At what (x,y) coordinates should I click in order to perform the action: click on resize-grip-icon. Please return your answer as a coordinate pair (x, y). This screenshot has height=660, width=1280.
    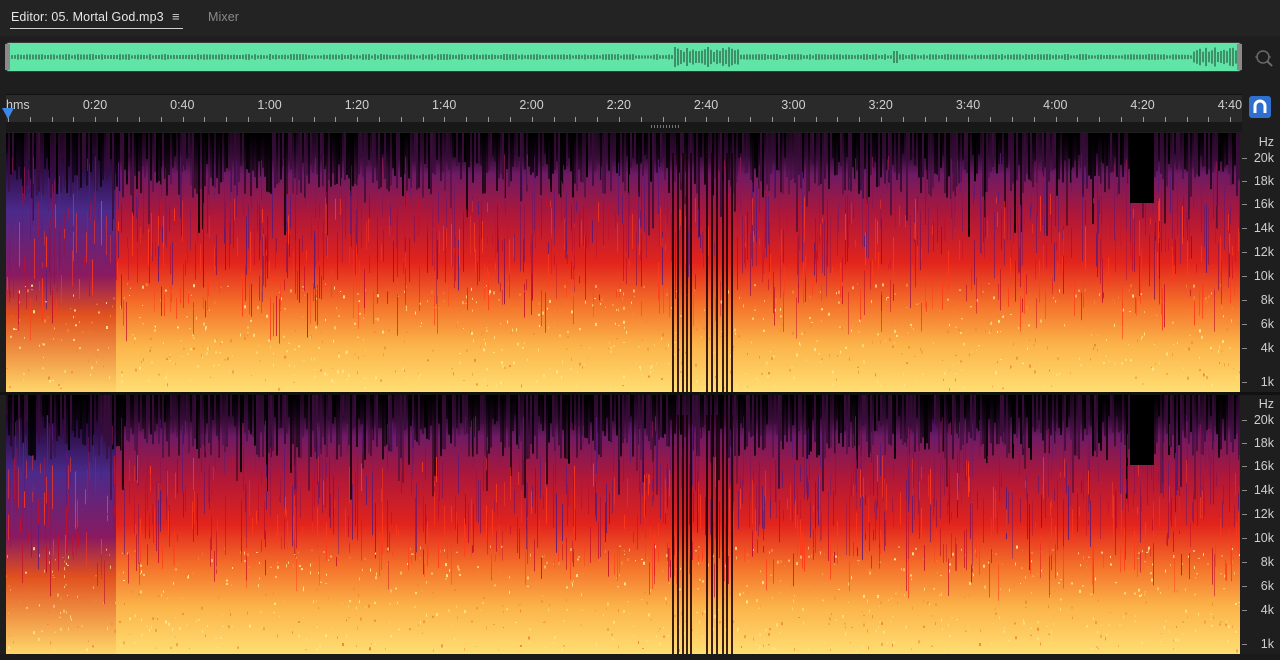
    Looking at the image, I should click on (665, 126).